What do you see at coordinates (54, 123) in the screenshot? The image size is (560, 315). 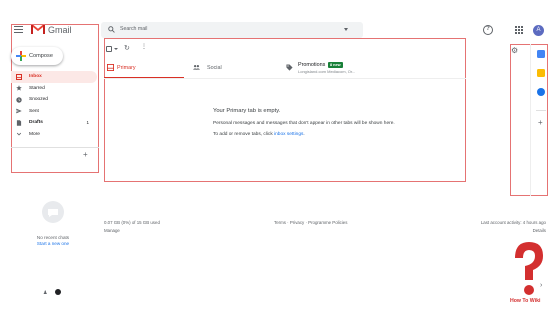 I see `sidebar-item-drafts: Drafts 1` at bounding box center [54, 123].